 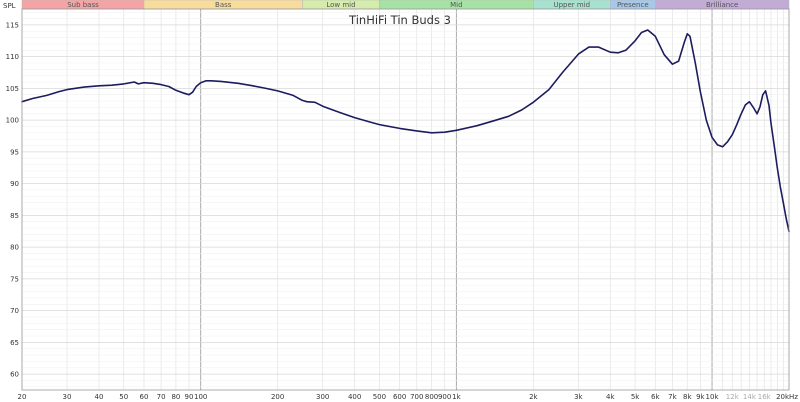 I want to click on band-label-4: Upper mid, so click(x=571, y=5).